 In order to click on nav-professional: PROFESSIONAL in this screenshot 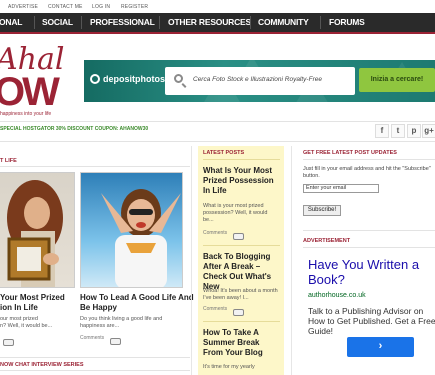, I will do `click(122, 22)`.